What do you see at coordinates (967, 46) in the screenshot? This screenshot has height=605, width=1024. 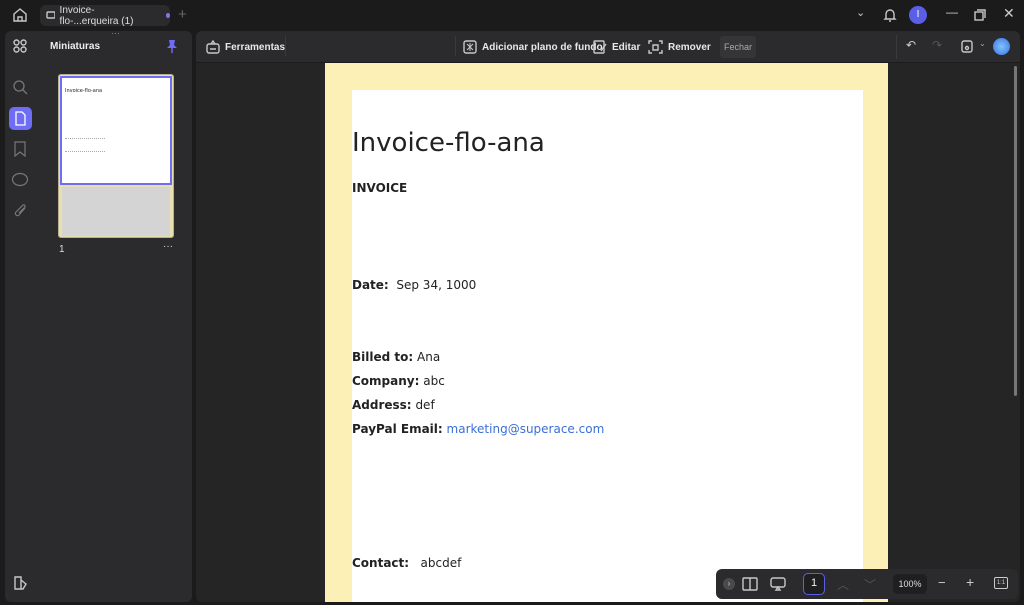 I see `save-icon` at bounding box center [967, 46].